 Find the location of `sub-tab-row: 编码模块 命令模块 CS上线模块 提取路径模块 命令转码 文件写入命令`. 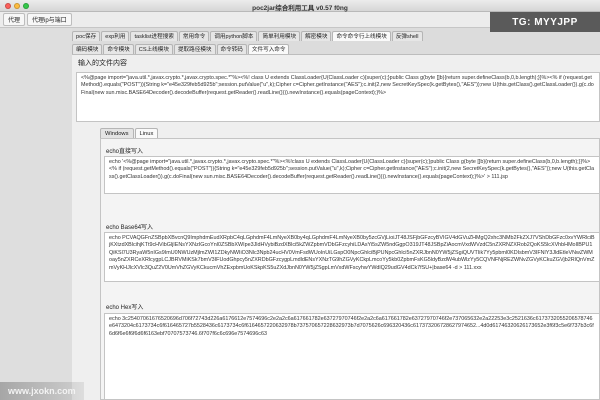

sub-tab-row: 编码模块 命令模块 CS上线模块 提取路径模块 命令转码 文件写入命令 is located at coordinates (145, 48).